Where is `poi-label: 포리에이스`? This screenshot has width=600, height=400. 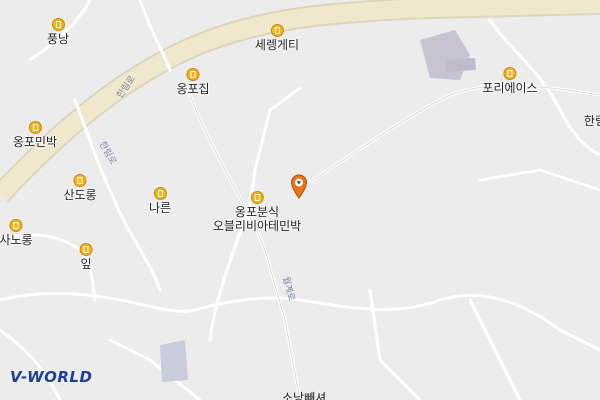
poi-label: 포리에이스 is located at coordinates (510, 88).